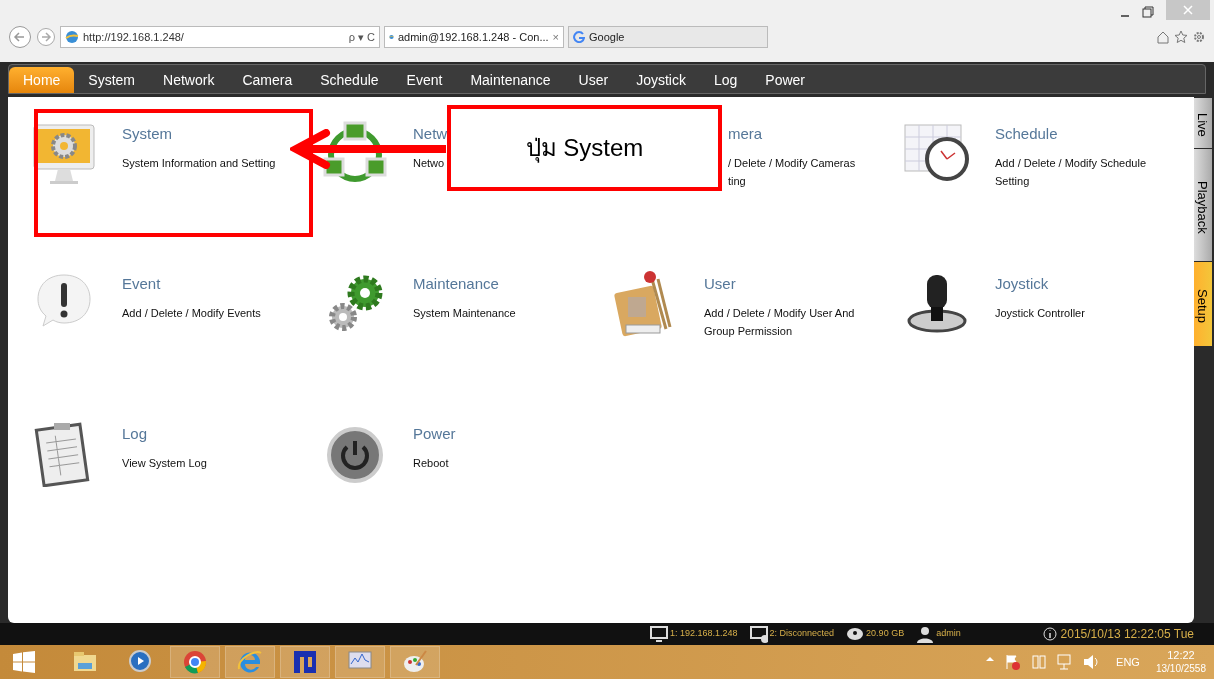 The height and width of the screenshot is (679, 1214). I want to click on tile-title: mera, so click(792, 134).